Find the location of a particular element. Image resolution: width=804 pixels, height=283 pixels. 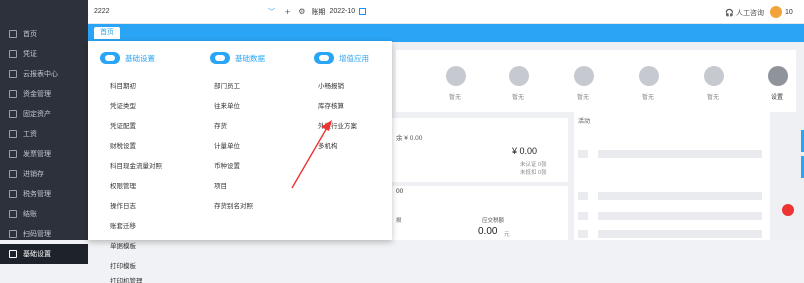

payroll-icon is located at coordinates (13, 134).